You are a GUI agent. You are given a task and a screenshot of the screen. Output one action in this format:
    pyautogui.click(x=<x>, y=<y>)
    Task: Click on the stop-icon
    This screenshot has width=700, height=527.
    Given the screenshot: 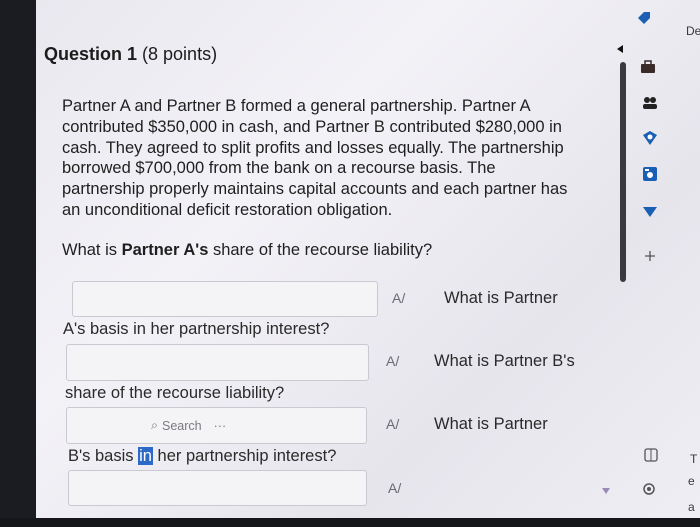 What is the action you would take?
    pyautogui.click(x=651, y=455)
    